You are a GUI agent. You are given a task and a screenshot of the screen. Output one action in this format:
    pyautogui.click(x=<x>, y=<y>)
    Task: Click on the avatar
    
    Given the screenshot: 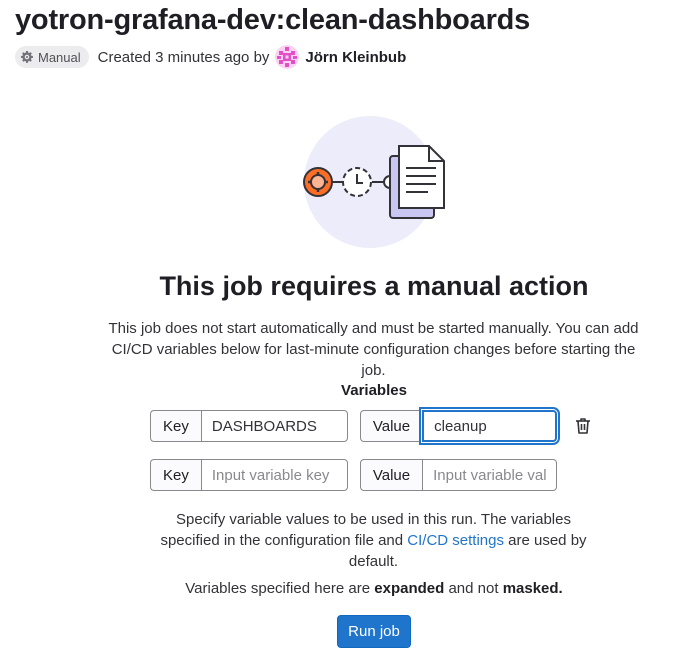 What is the action you would take?
    pyautogui.click(x=287, y=57)
    